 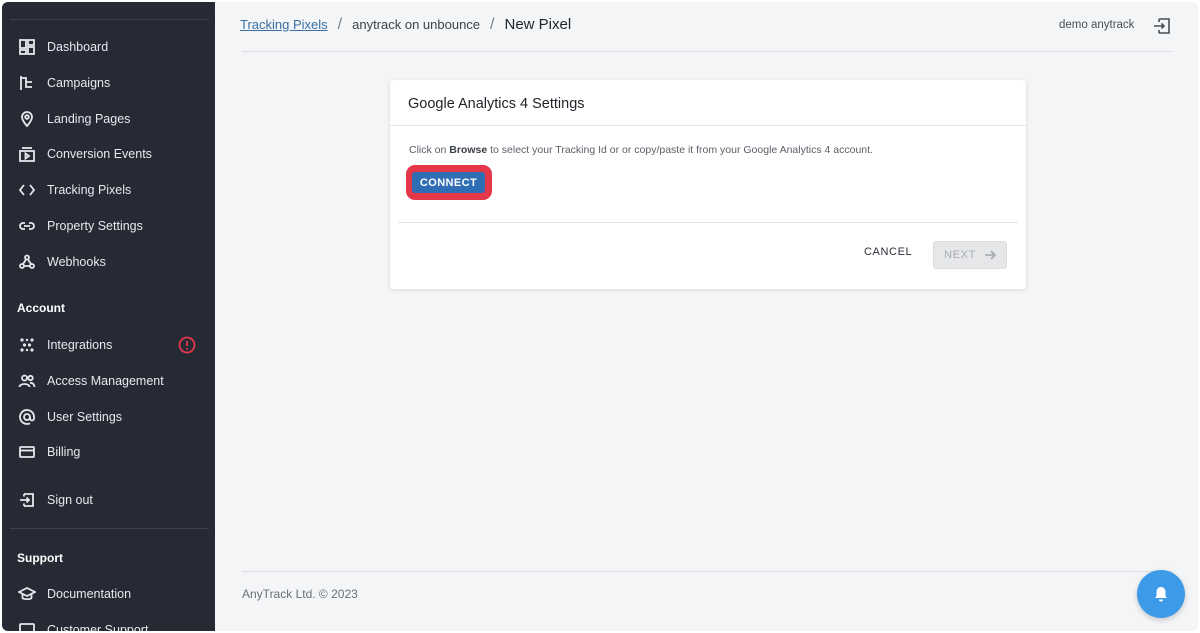 I want to click on sidebar-item-landing-pages: Landing Pages, so click(x=108, y=119).